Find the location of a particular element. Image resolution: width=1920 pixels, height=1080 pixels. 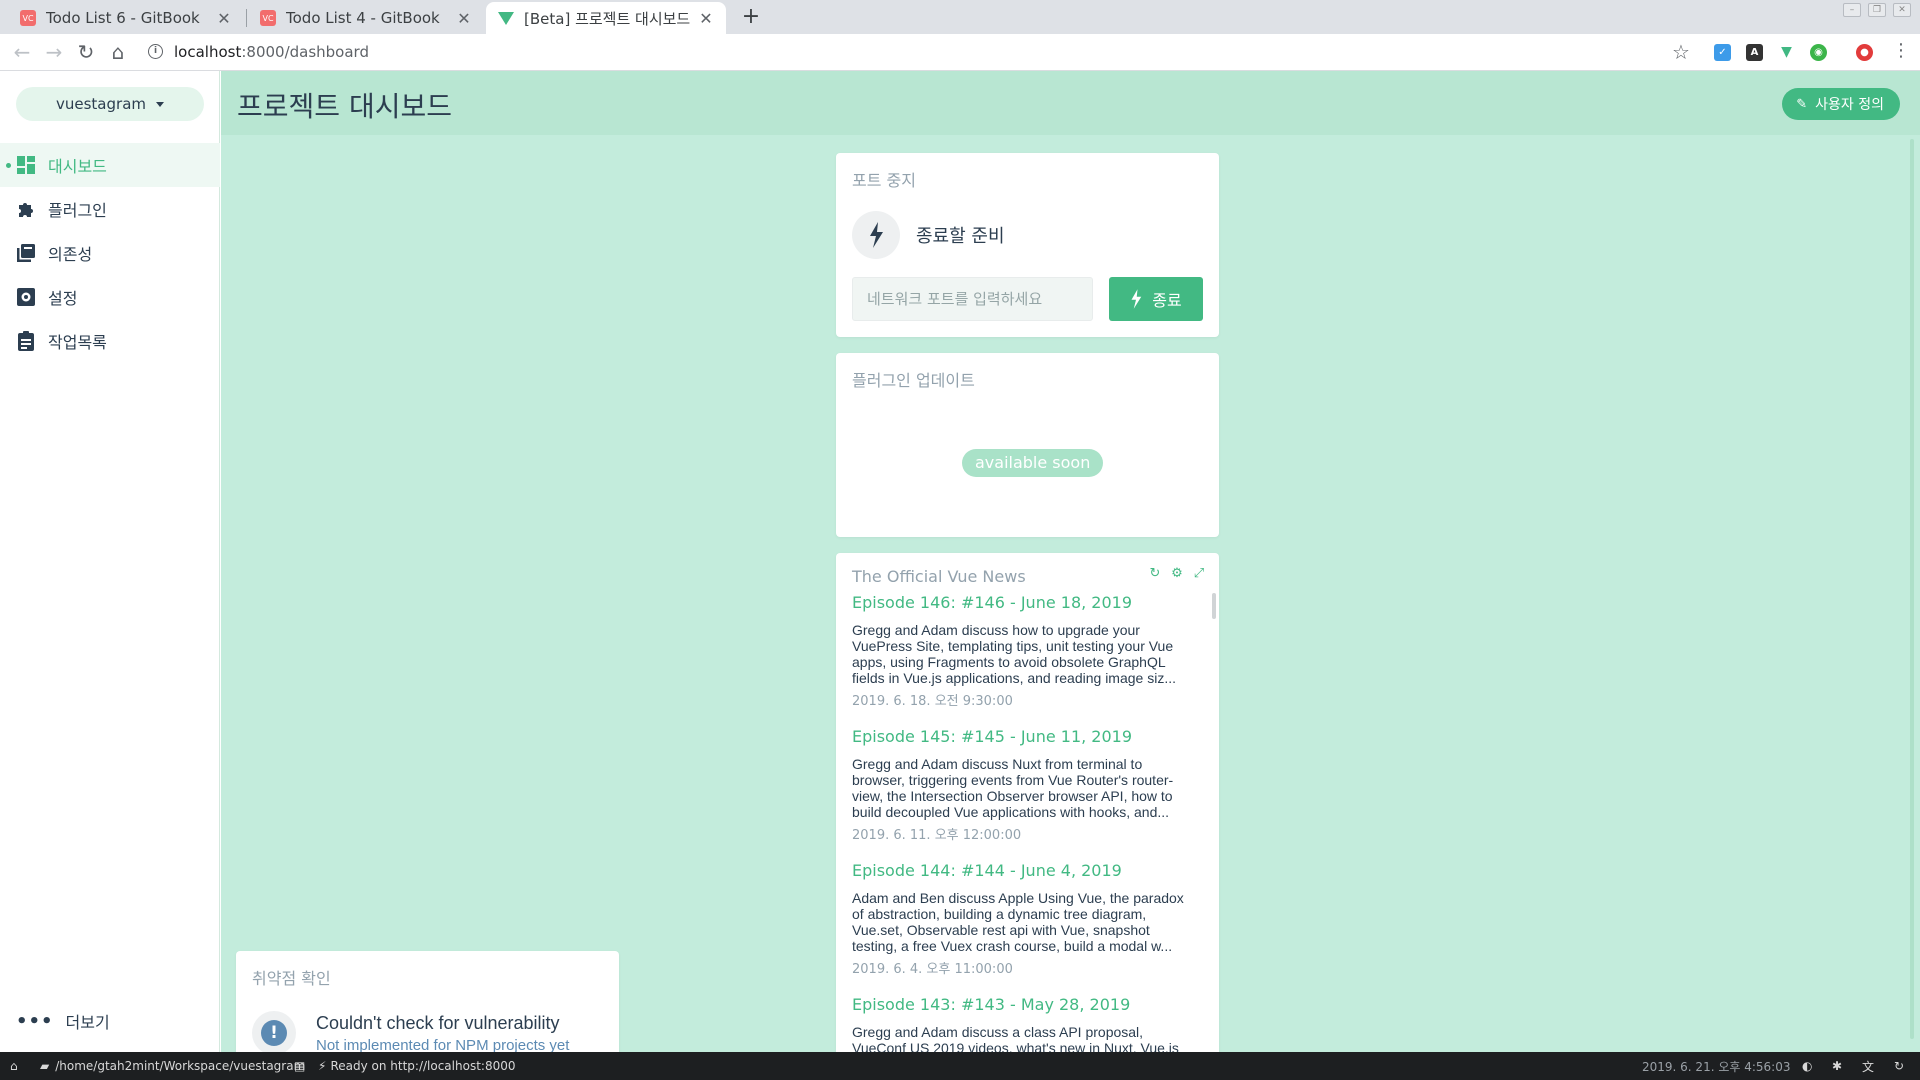

sidebar-item-label: 대시보드 is located at coordinates (77, 166).